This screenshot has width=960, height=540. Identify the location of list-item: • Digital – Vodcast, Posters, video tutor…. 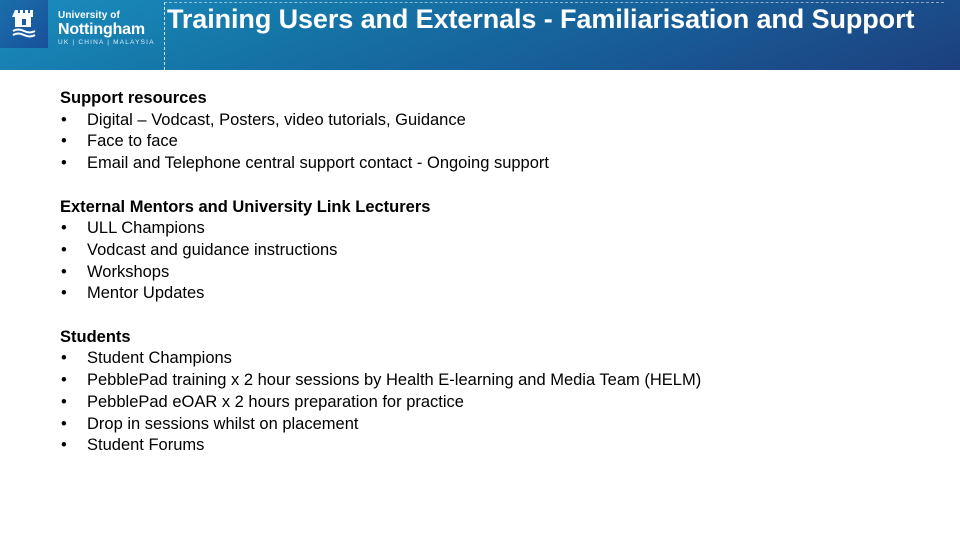
(490, 121).